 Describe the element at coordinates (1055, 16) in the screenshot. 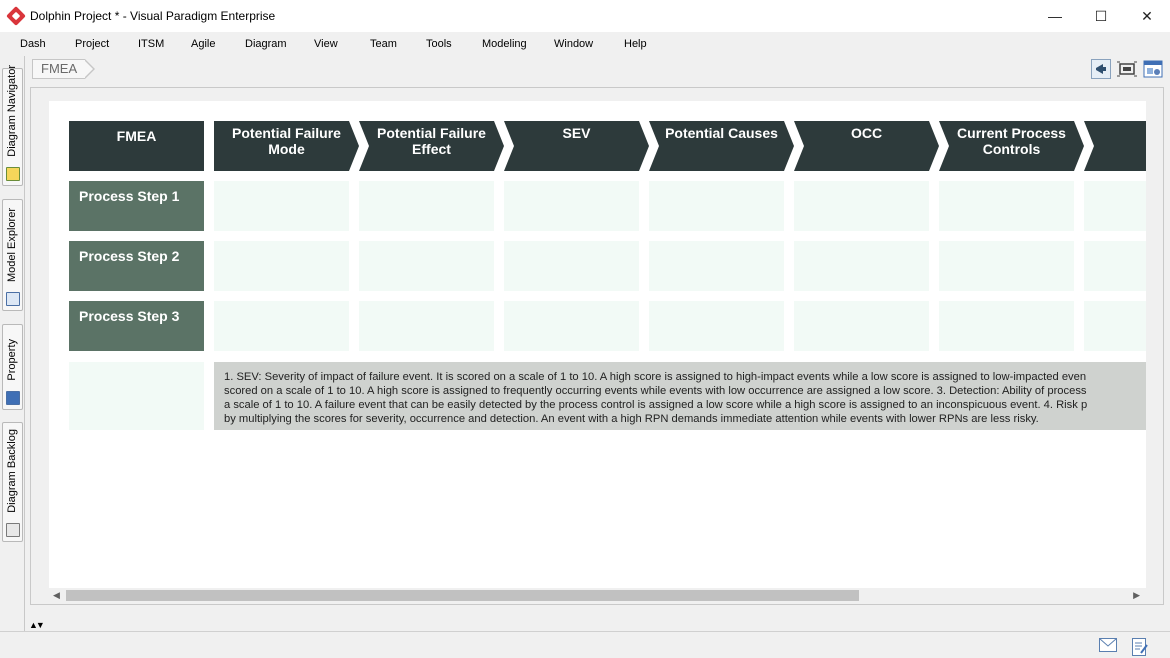

I see `minimize-button: —` at that location.